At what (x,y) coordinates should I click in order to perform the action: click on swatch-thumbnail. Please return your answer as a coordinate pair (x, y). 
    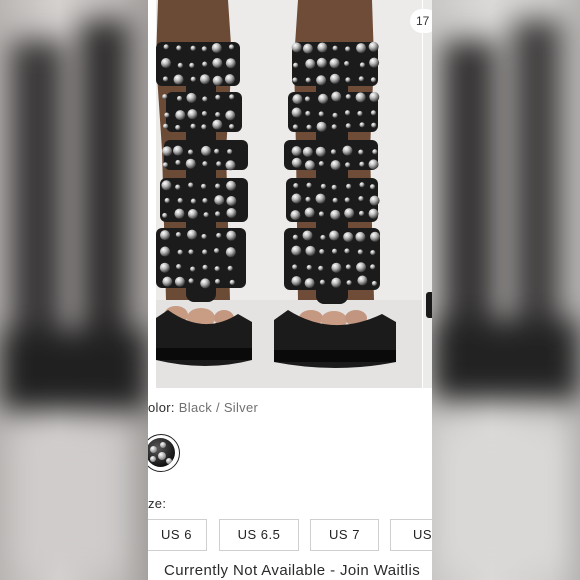
    Looking at the image, I should click on (161, 452).